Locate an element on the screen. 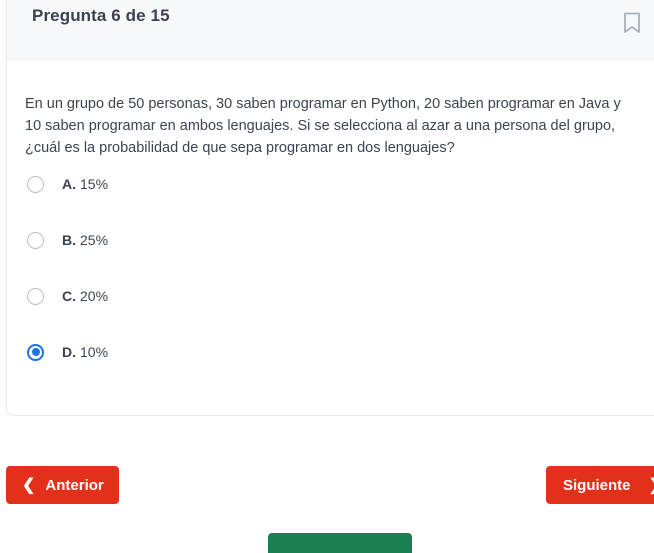  chevron-left-icon: ❮ is located at coordinates (29, 485).